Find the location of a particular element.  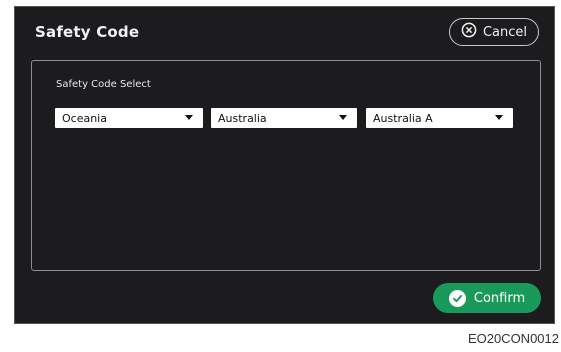

safety-code-select: Australia A is located at coordinates (439, 118).